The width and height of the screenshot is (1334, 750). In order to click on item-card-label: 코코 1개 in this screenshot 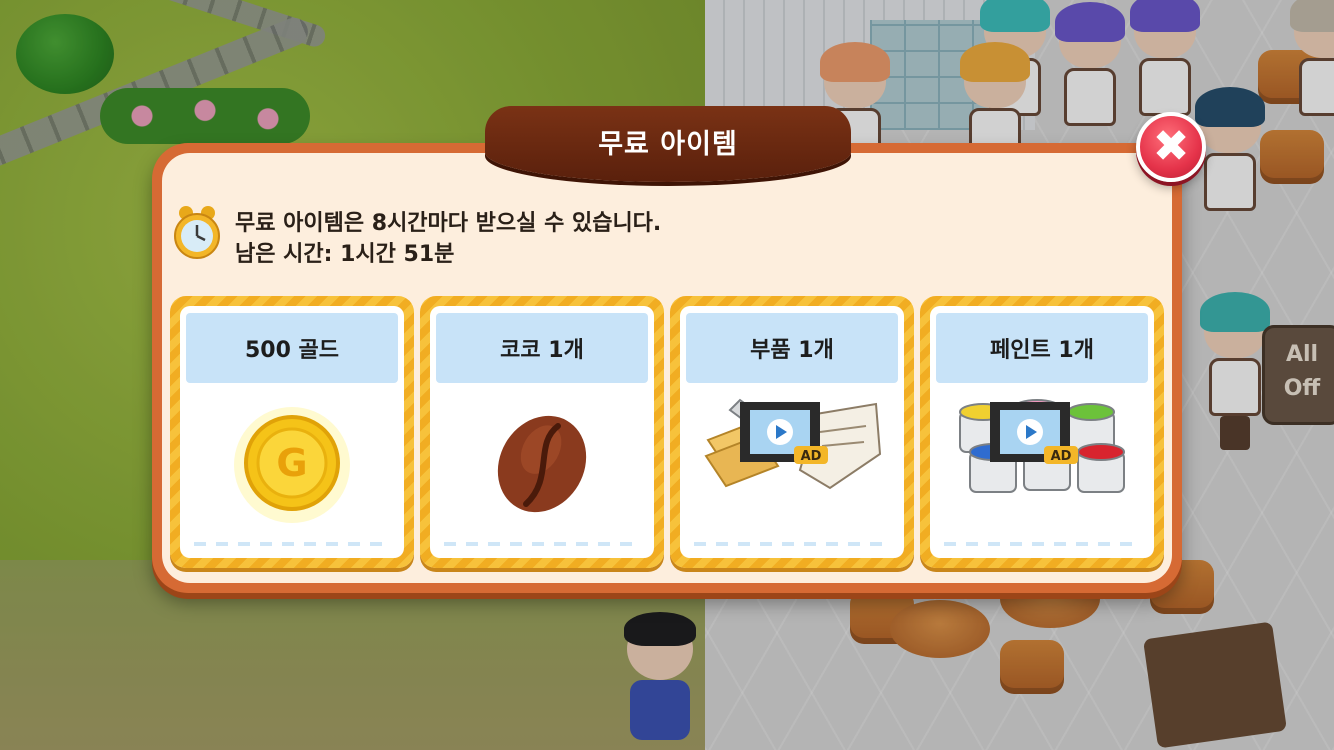, I will do `click(542, 348)`.